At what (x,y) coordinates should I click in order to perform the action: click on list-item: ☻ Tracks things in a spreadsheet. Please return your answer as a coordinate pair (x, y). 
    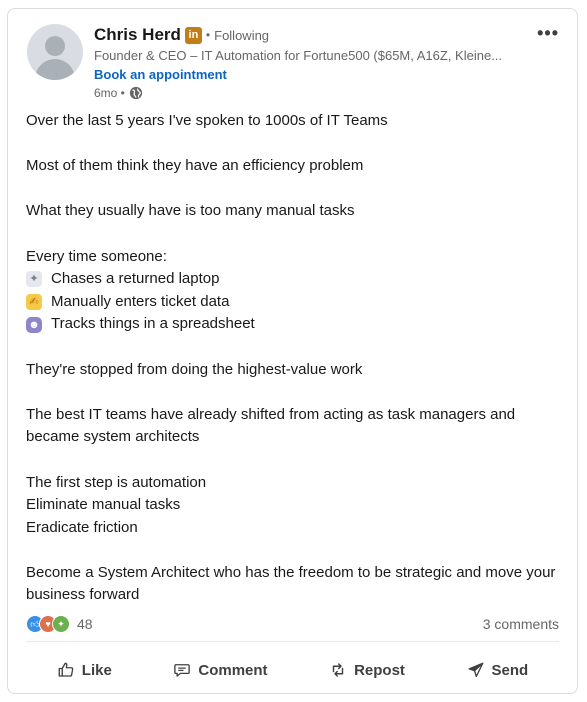
    Looking at the image, I should click on (293, 324).